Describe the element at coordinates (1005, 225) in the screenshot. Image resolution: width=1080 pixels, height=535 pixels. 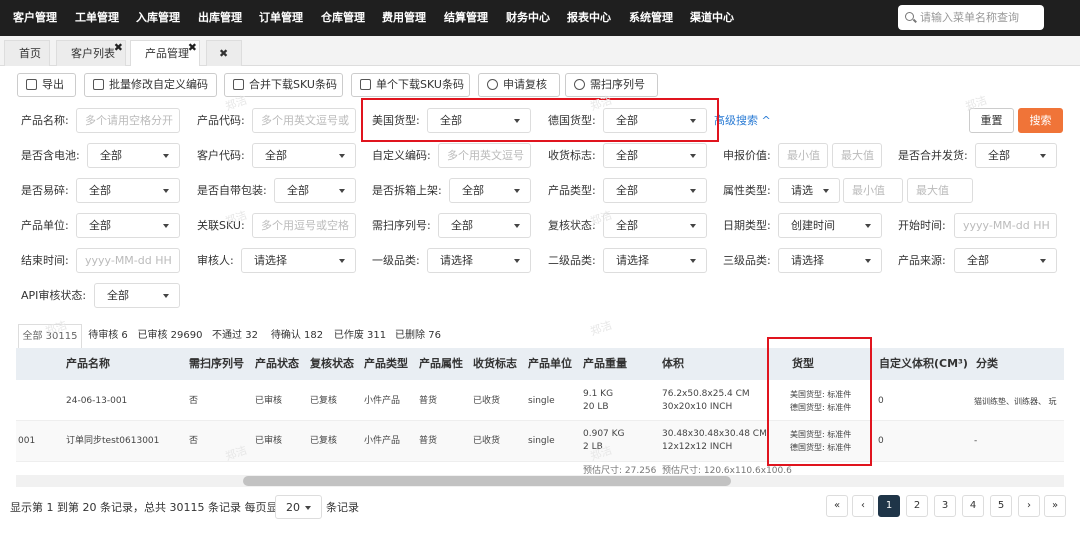
I see `start-time-input: yyyy-MM-dd HH` at that location.